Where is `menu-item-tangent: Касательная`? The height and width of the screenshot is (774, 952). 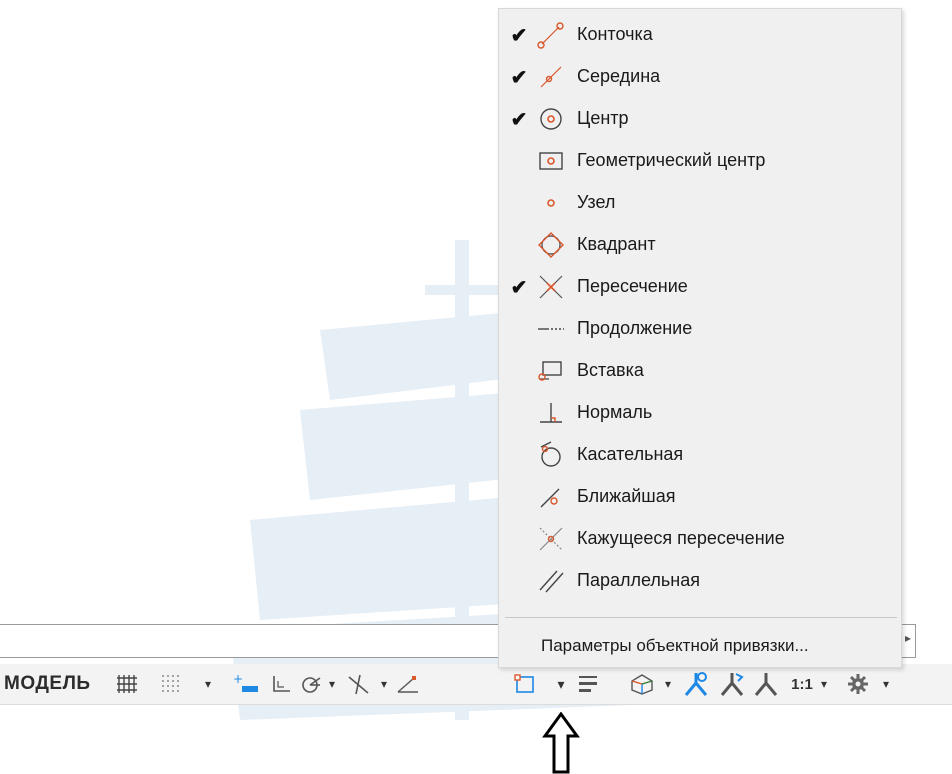 menu-item-tangent: Касательная is located at coordinates (700, 455).